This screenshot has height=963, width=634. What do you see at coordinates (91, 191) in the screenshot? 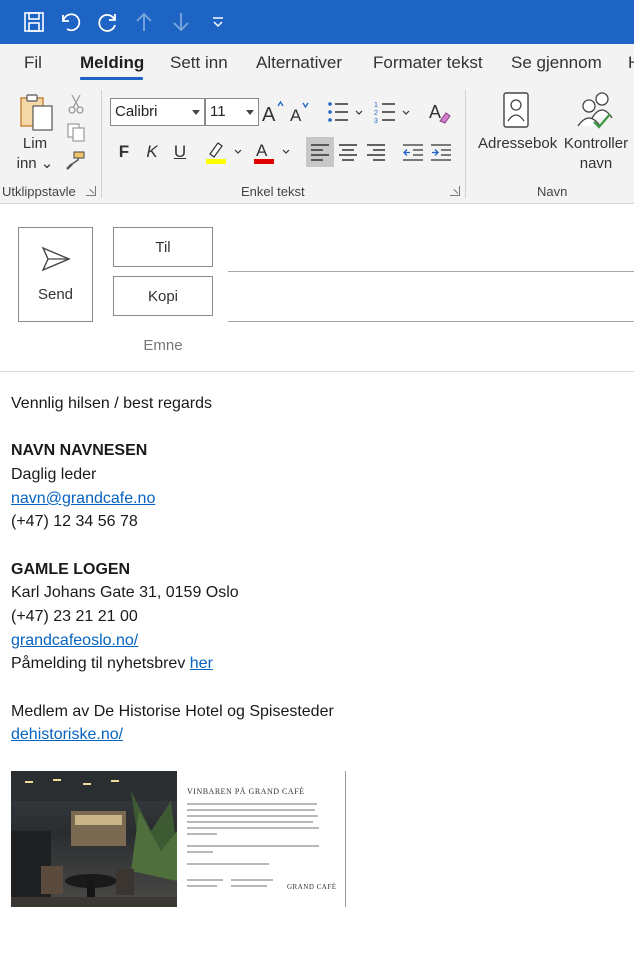
I see `clipboard-dialog-launcher-icon` at bounding box center [91, 191].